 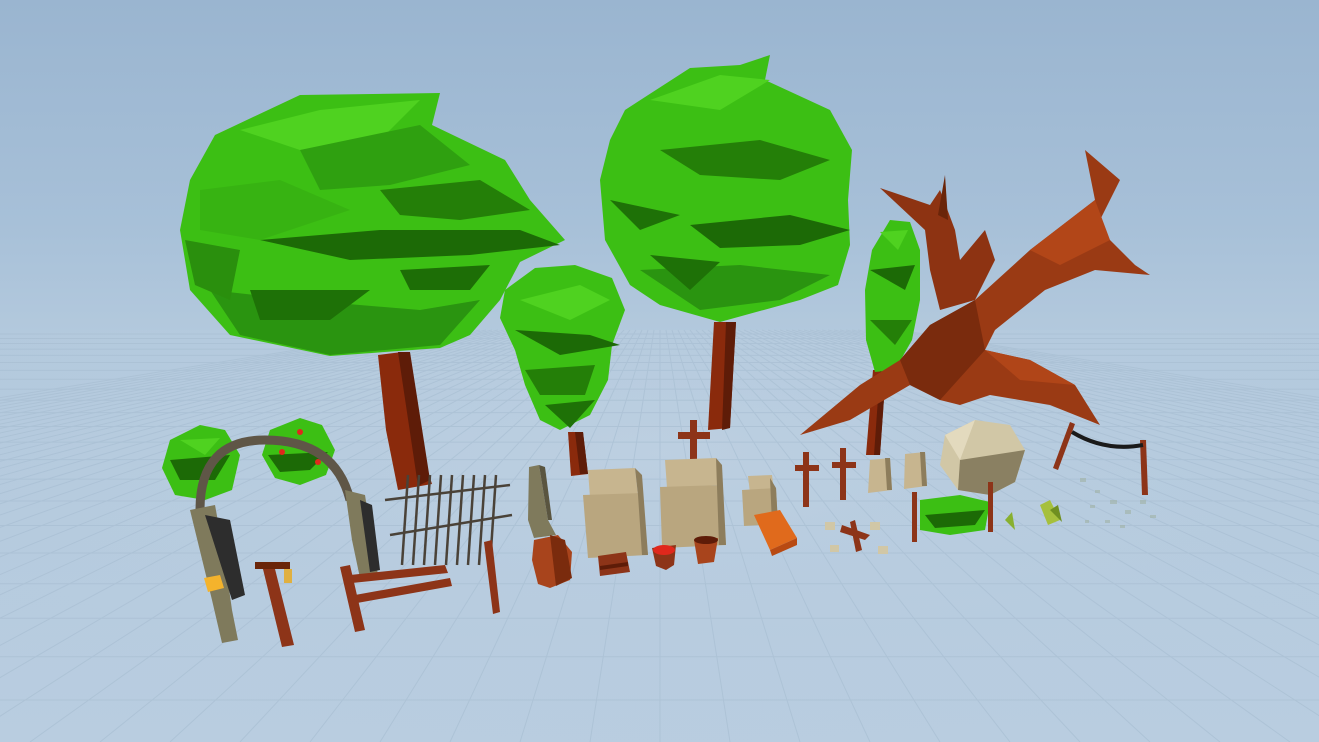 What do you see at coordinates (880, 475) in the screenshot?
I see `grave-slab-left` at bounding box center [880, 475].